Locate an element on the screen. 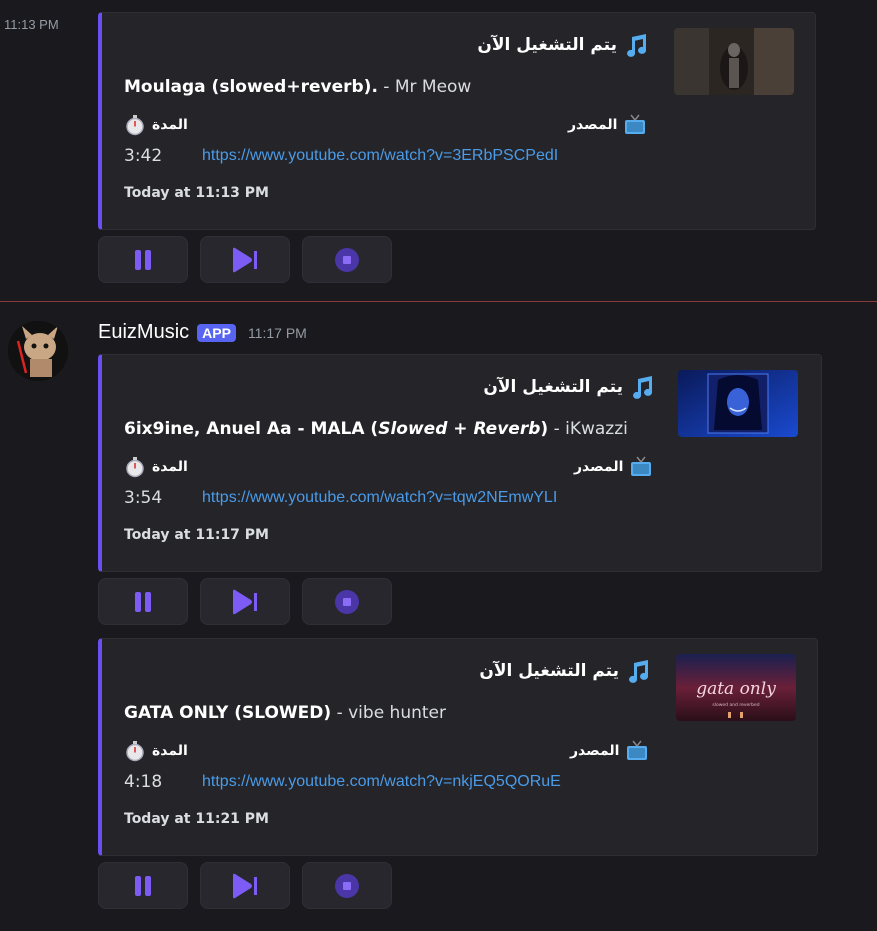  embed-footer-timestamp: Today at 11:17 PM is located at coordinates (196, 535).